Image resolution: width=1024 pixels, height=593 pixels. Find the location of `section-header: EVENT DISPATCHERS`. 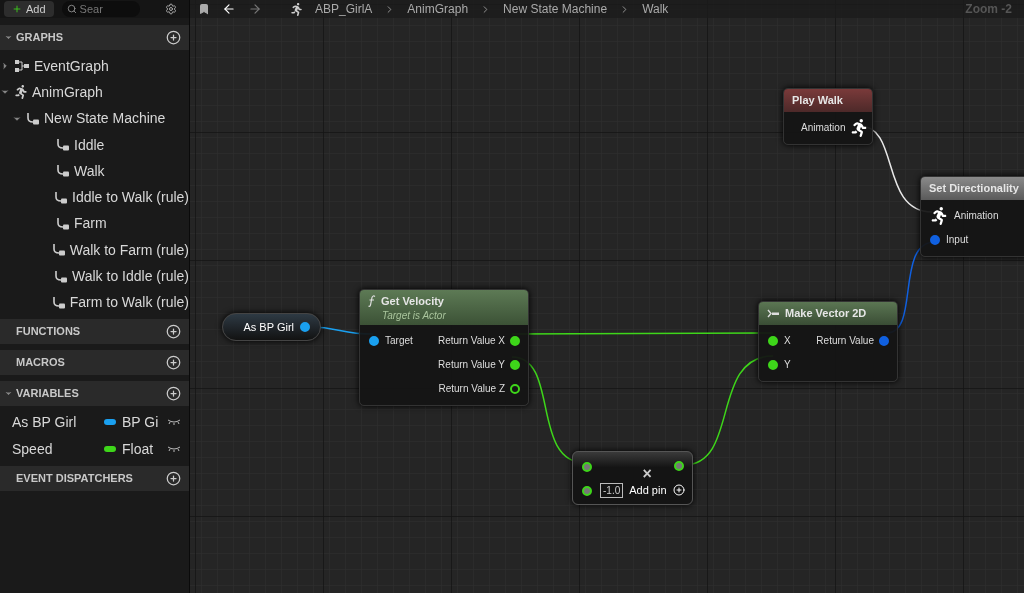

section-header: EVENT DISPATCHERS is located at coordinates (94, 478).